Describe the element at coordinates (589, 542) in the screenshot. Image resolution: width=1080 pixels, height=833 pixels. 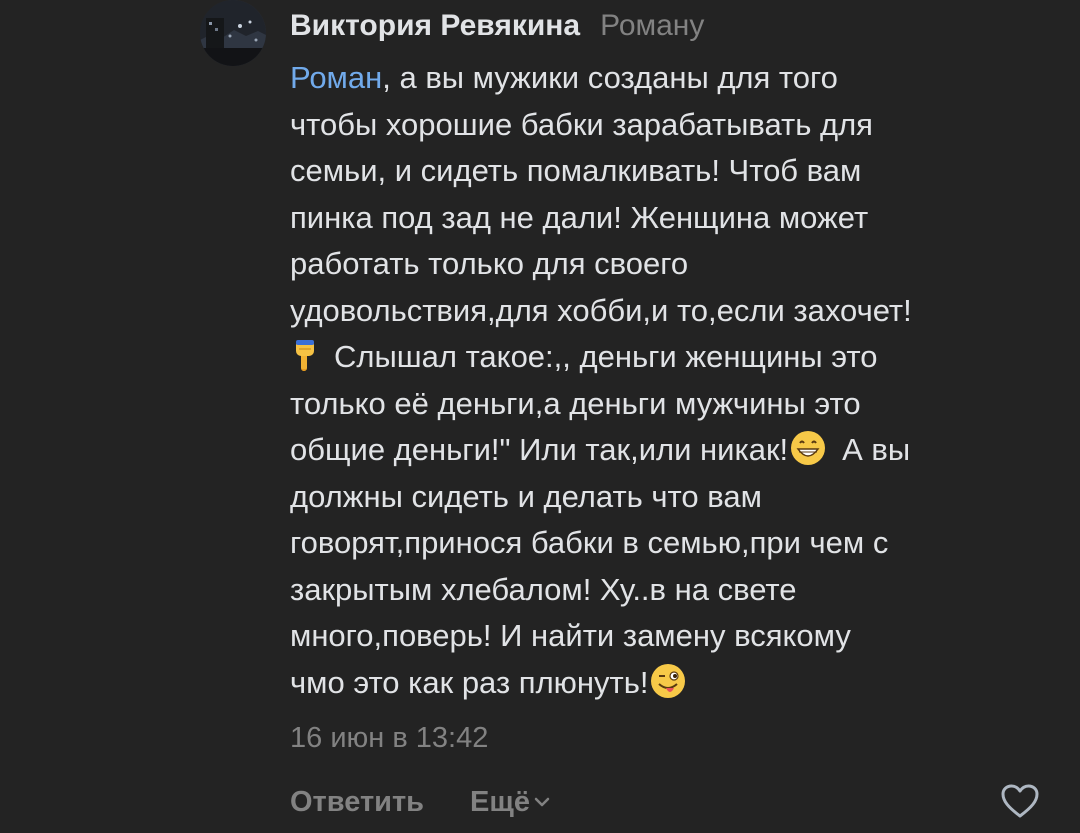
I see `comment-line: говорят,принося бабки в семью,при чем с` at that location.